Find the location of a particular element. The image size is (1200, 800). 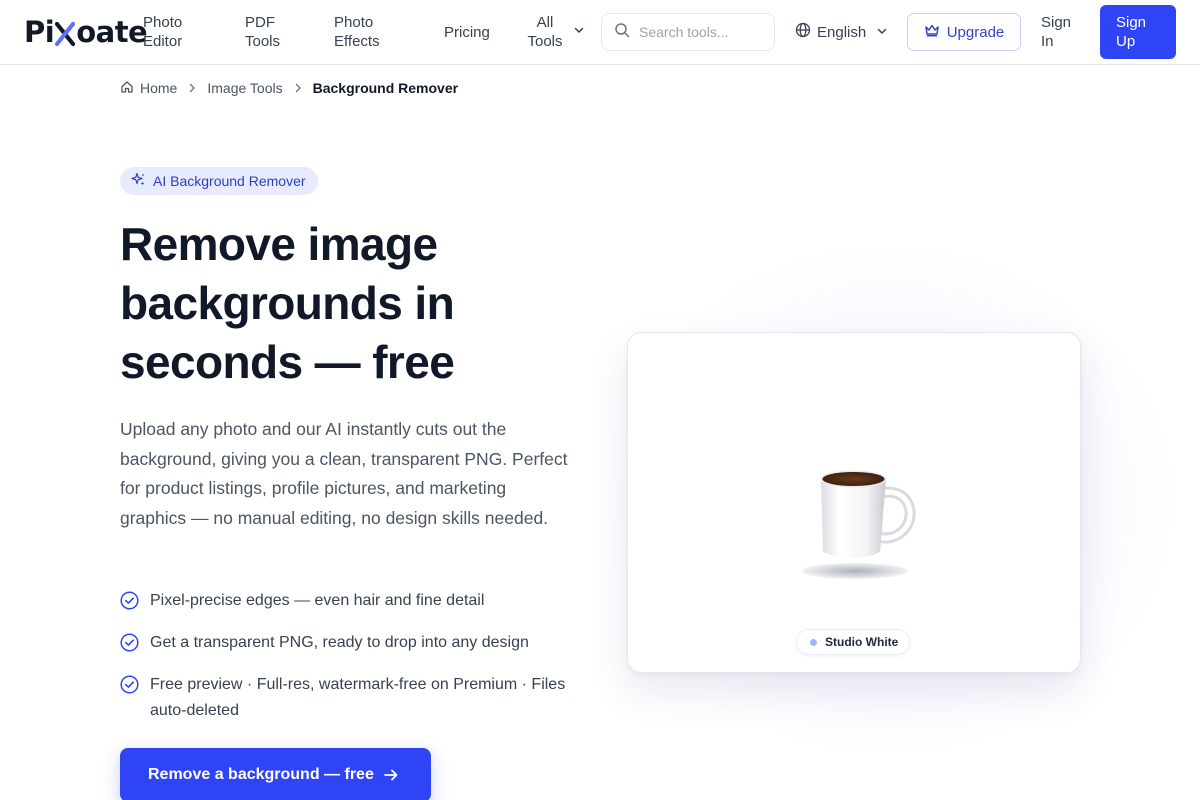

upgrade-button: Upgrade is located at coordinates (964, 32).